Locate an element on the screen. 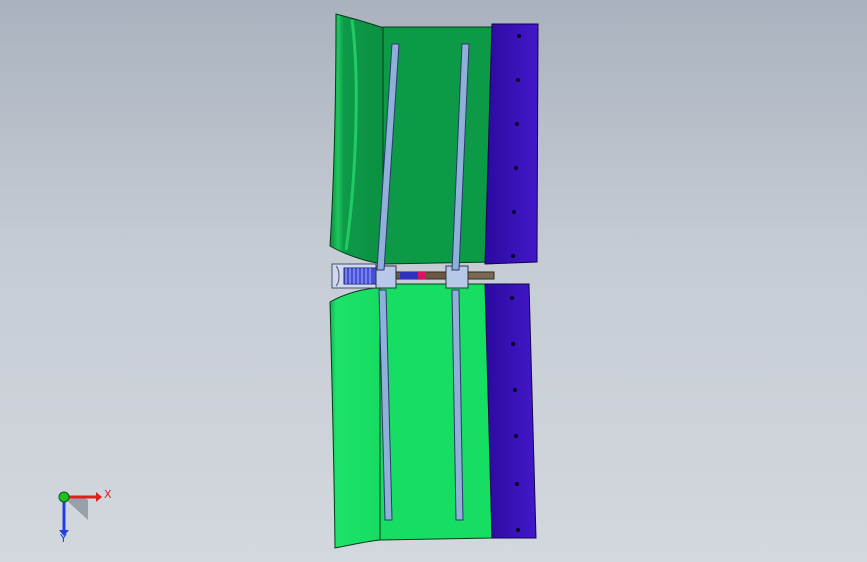  orientation-triad: X Y is located at coordinates (85, 516).